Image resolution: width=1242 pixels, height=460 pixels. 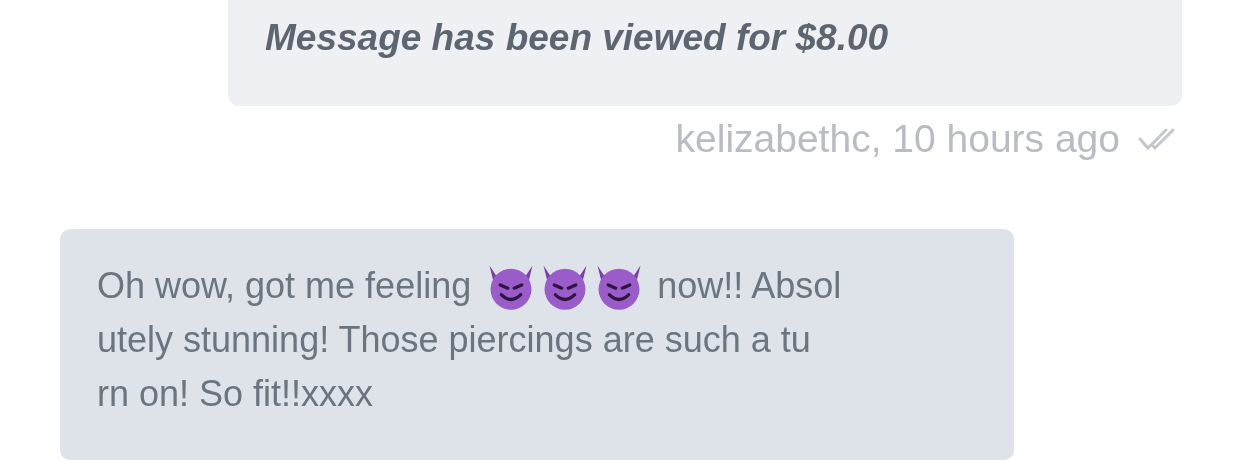 I want to click on message-text: Message has been viewed for $8.00, so click(x=577, y=37).